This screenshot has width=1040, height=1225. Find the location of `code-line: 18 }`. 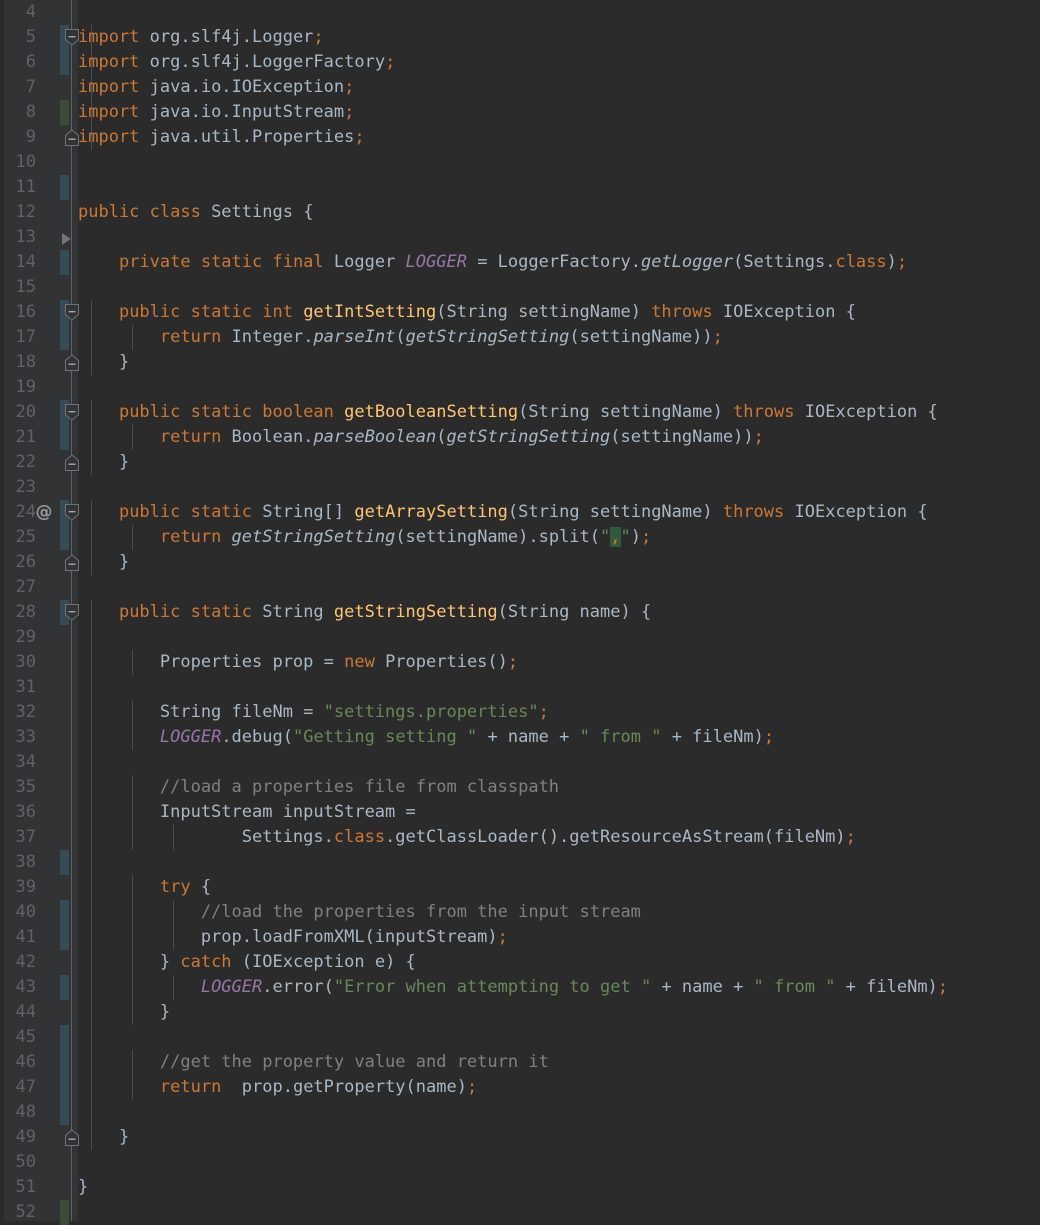

code-line: 18 } is located at coordinates (520, 362).